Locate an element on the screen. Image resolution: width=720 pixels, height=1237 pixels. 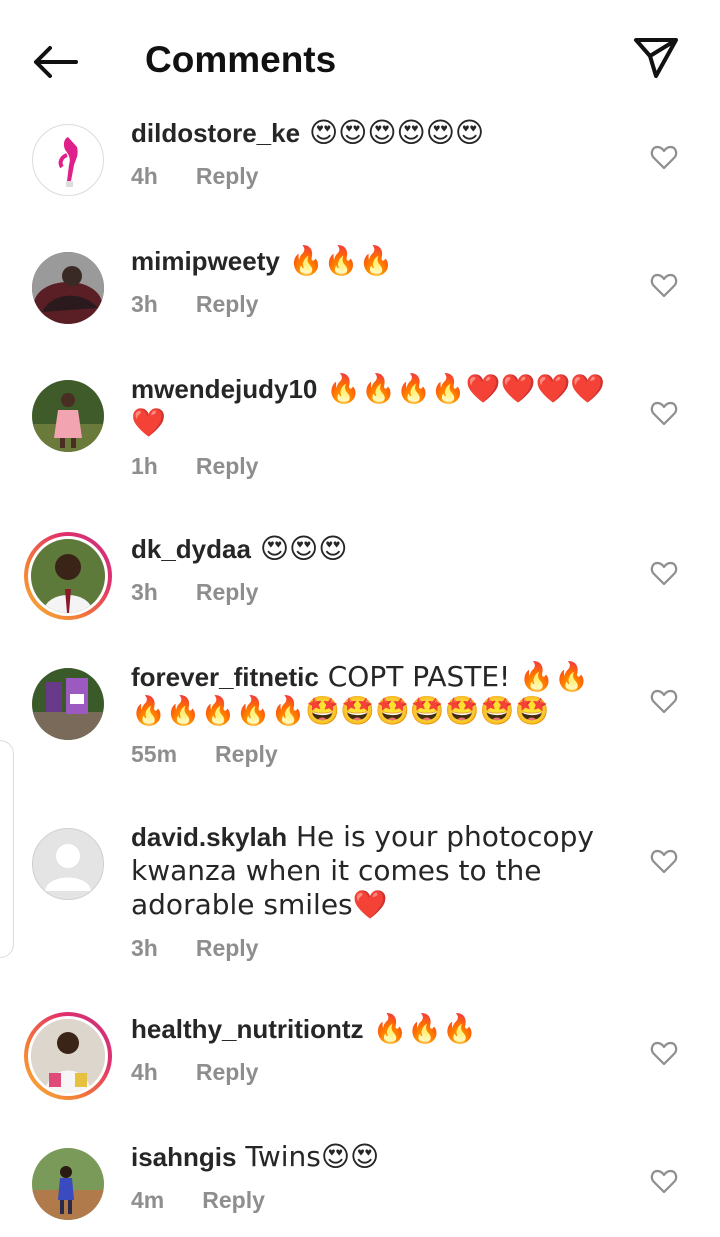
comment-body: mimipweety 🔥🔥🔥 3h Reply is located at coordinates (376, 281).